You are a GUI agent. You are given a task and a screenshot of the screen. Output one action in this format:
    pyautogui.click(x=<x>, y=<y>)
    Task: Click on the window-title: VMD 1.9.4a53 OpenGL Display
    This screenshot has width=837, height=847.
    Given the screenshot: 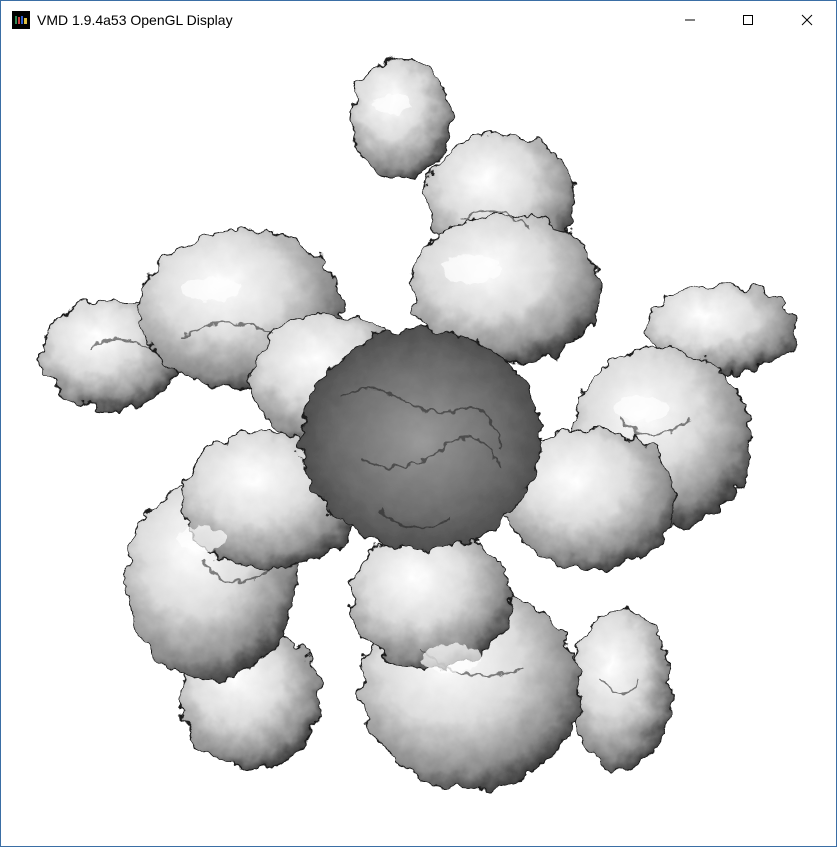 What is the action you would take?
    pyautogui.click(x=135, y=20)
    